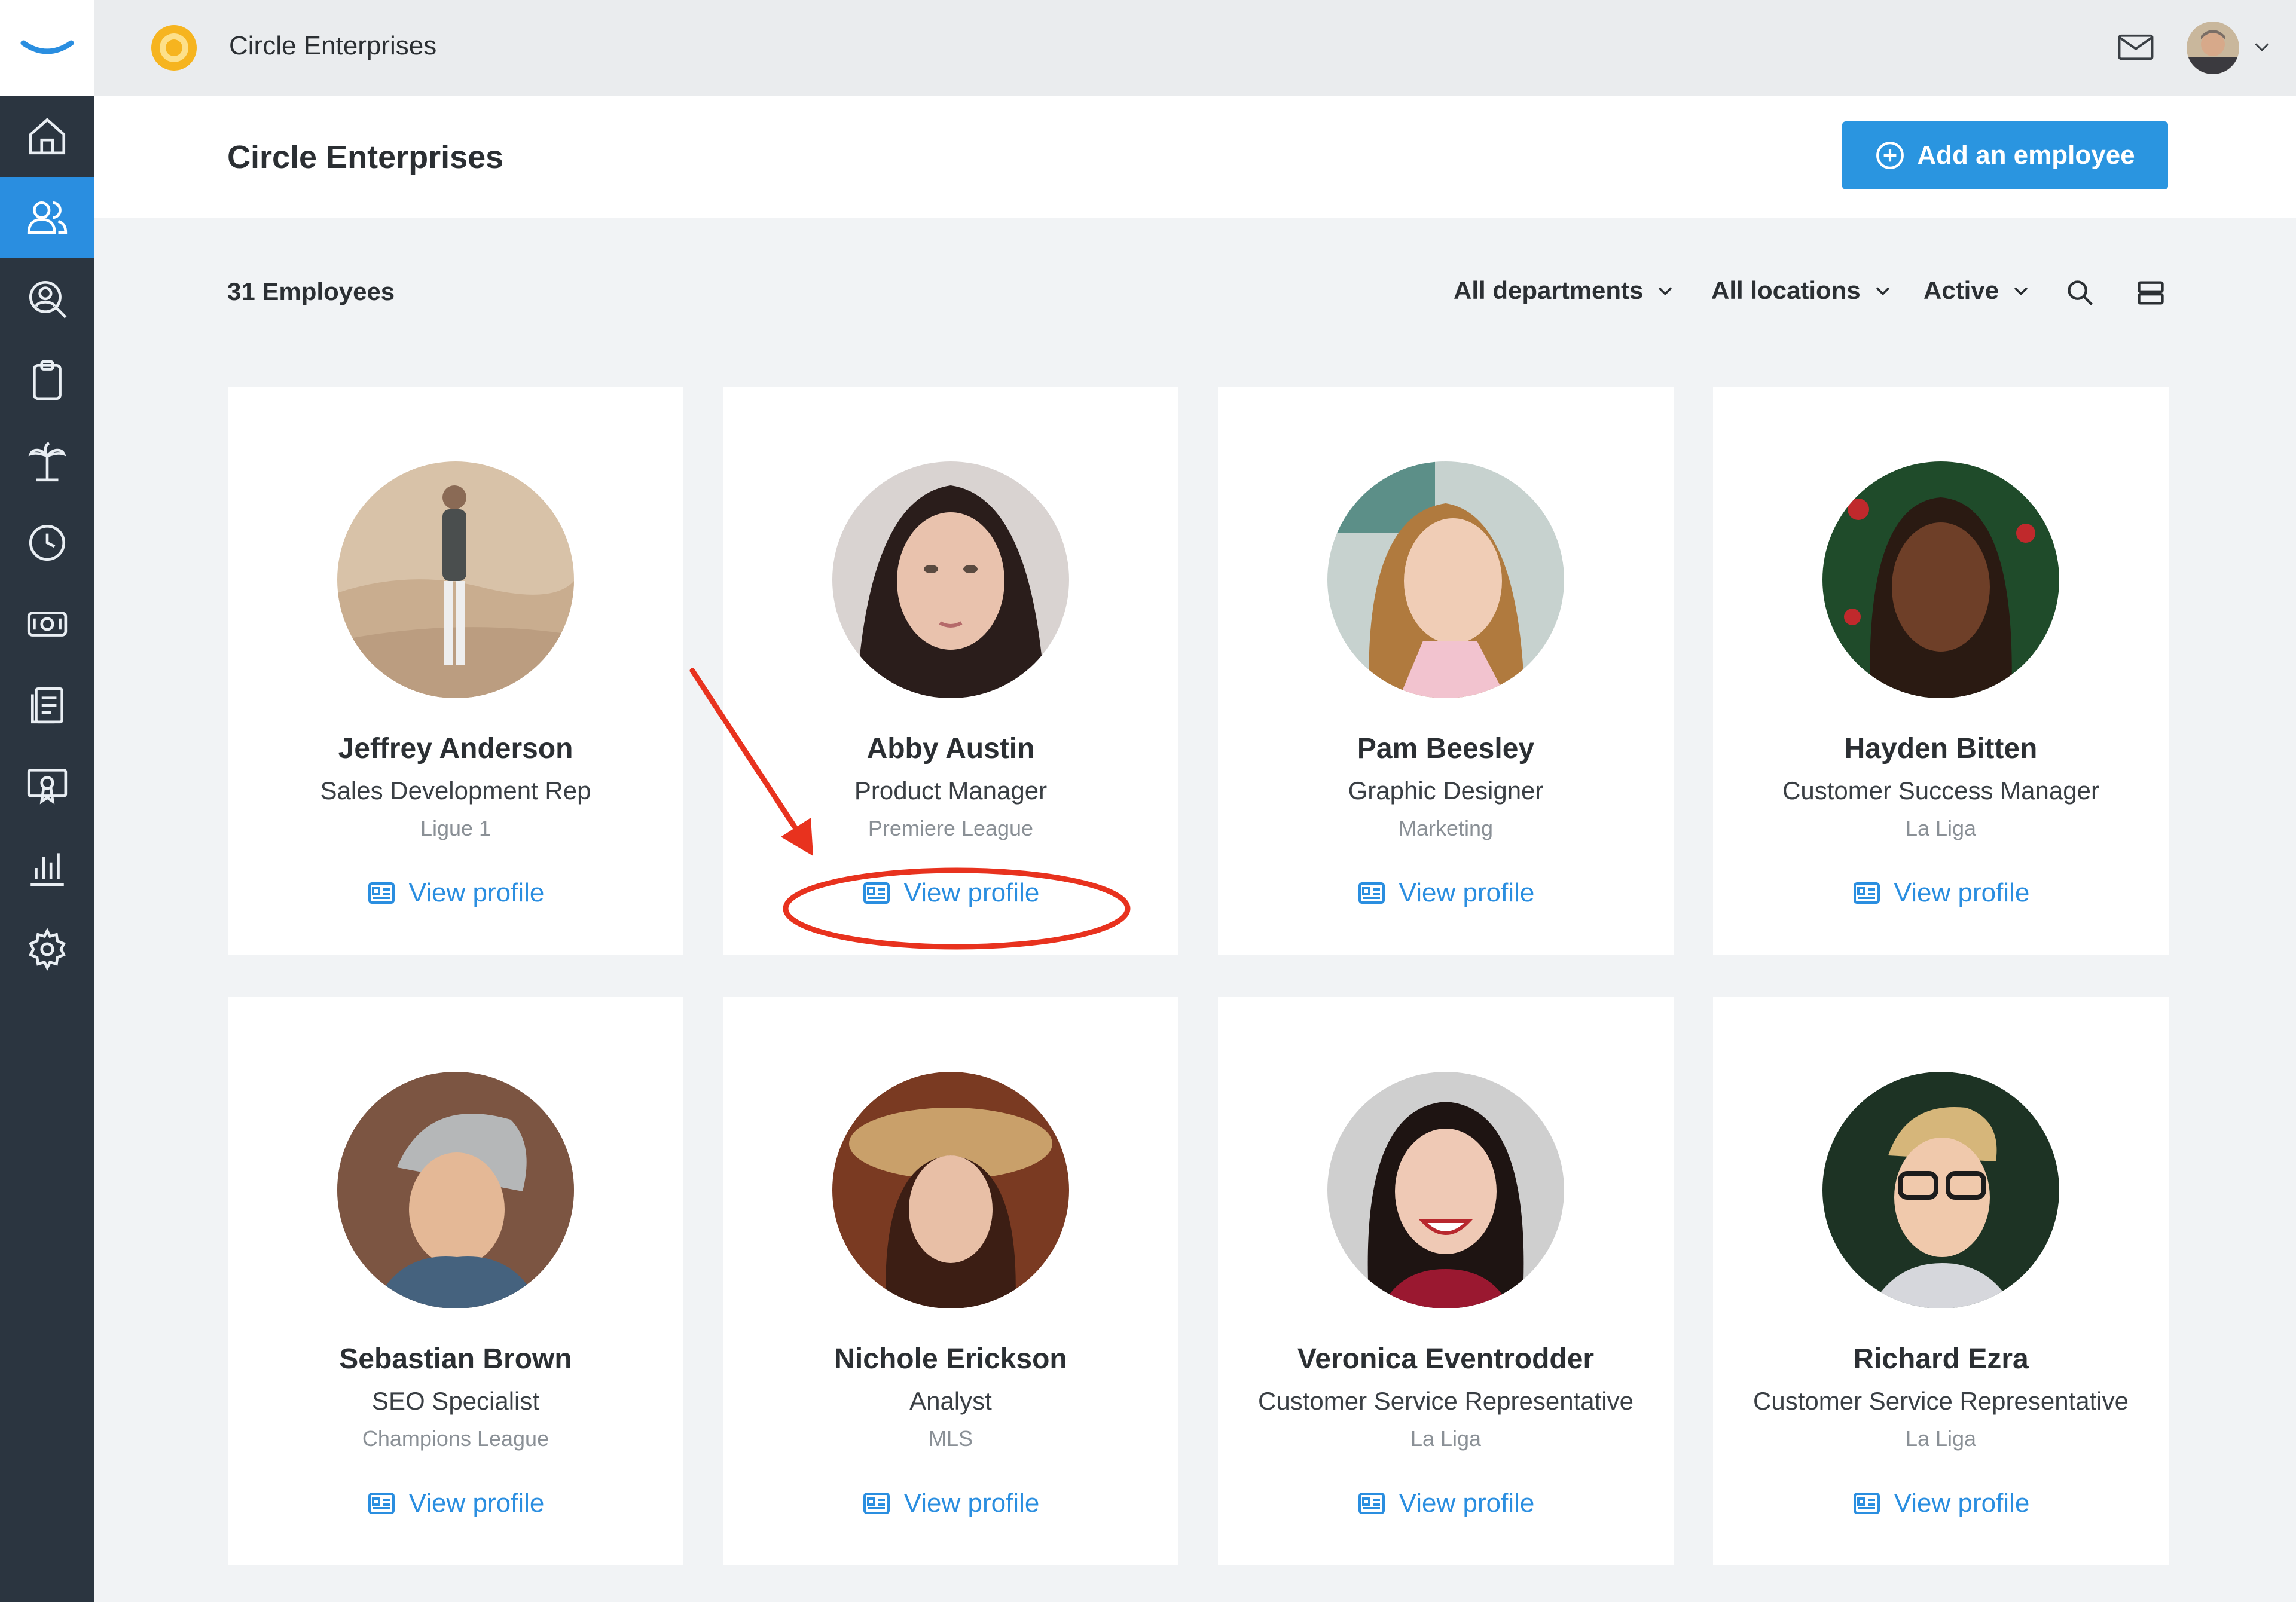  Describe the element at coordinates (311, 291) in the screenshot. I see `employee-count: 31 Employees` at that location.